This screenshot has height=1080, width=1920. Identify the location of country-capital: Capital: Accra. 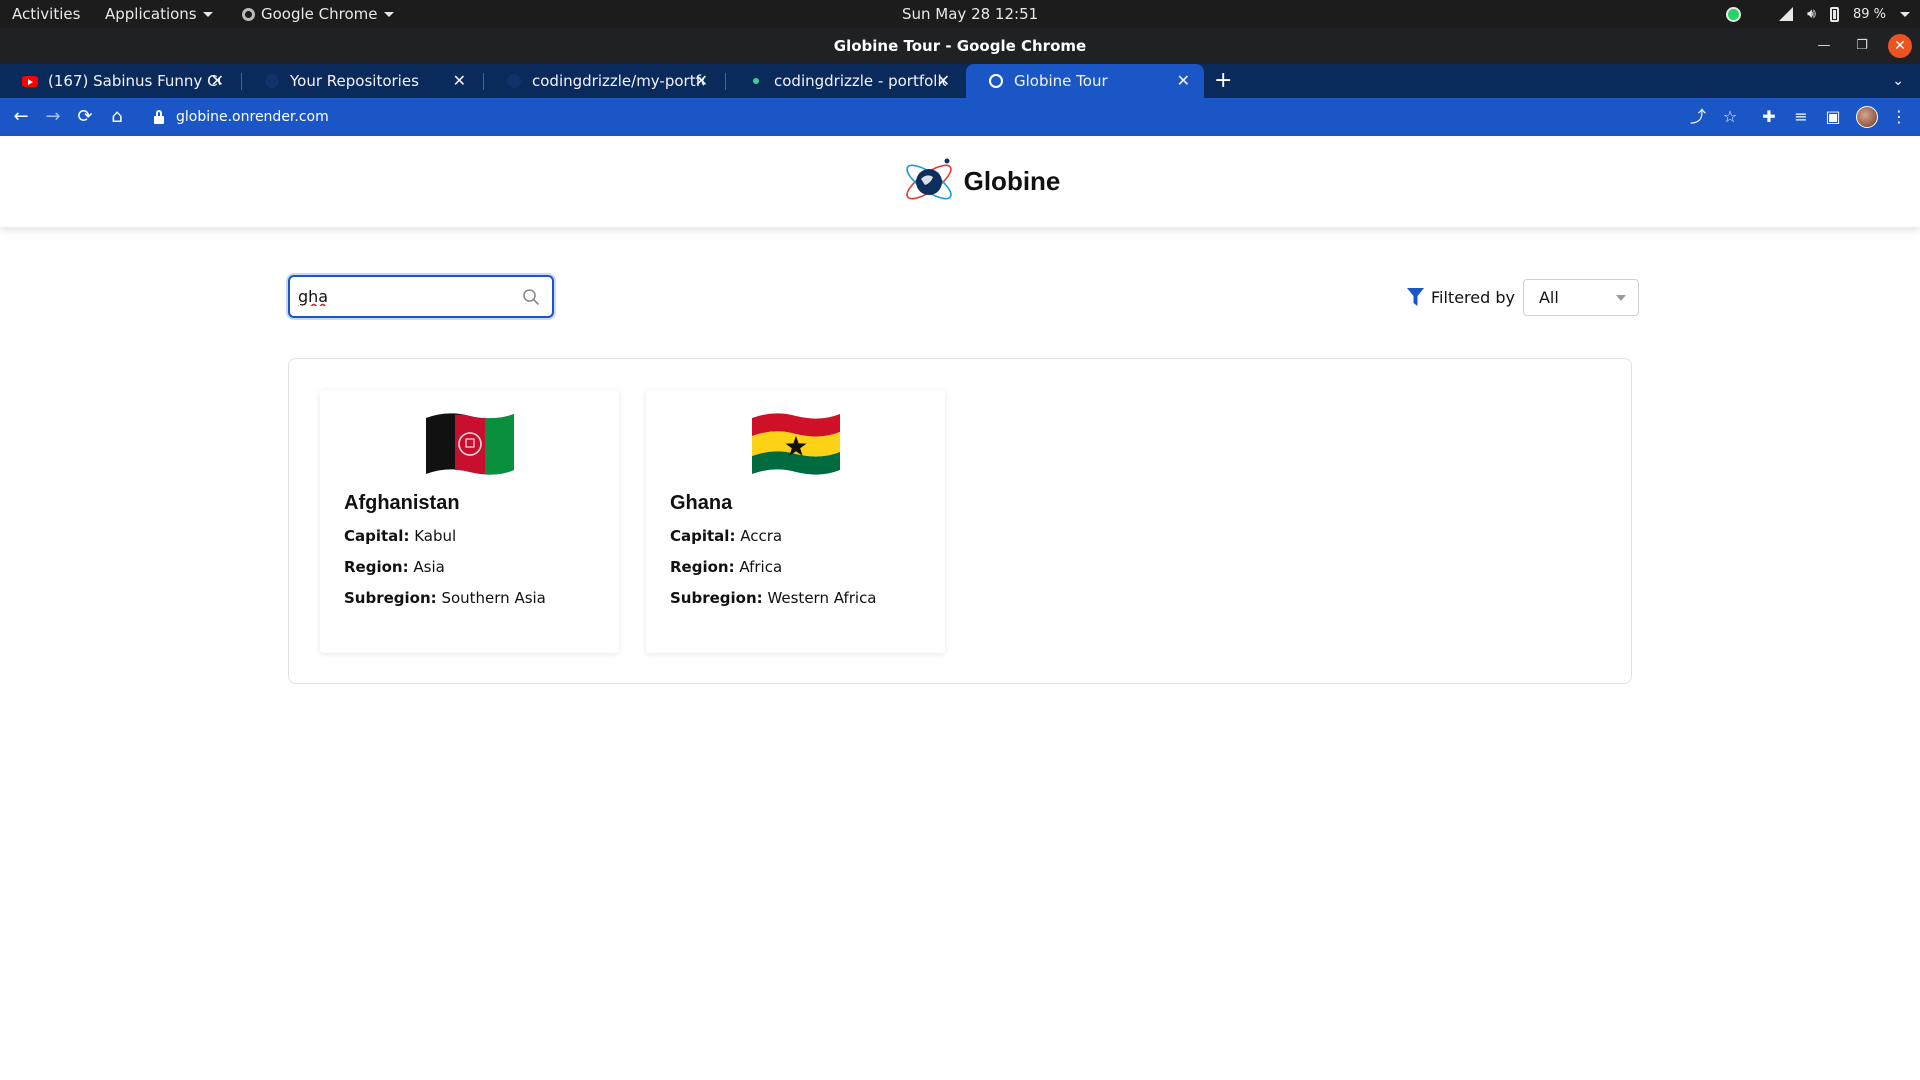
(795, 536).